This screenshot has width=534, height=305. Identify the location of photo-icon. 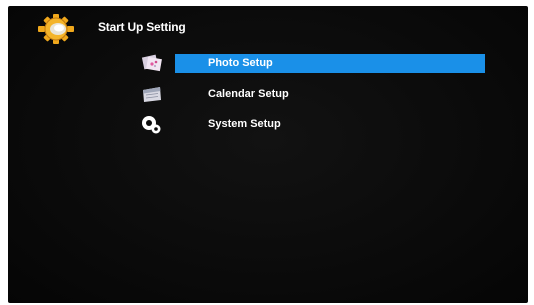
(152, 63).